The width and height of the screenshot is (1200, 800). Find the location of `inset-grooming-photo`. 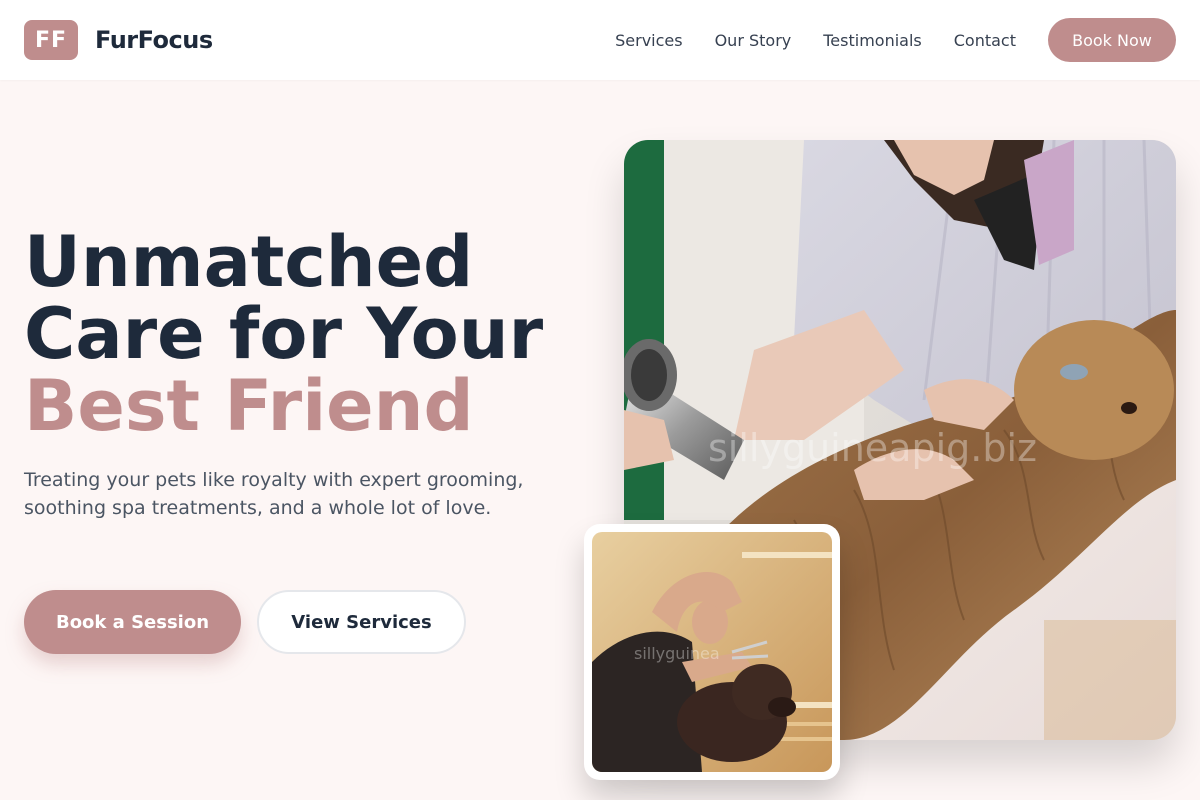

inset-grooming-photo is located at coordinates (712, 652).